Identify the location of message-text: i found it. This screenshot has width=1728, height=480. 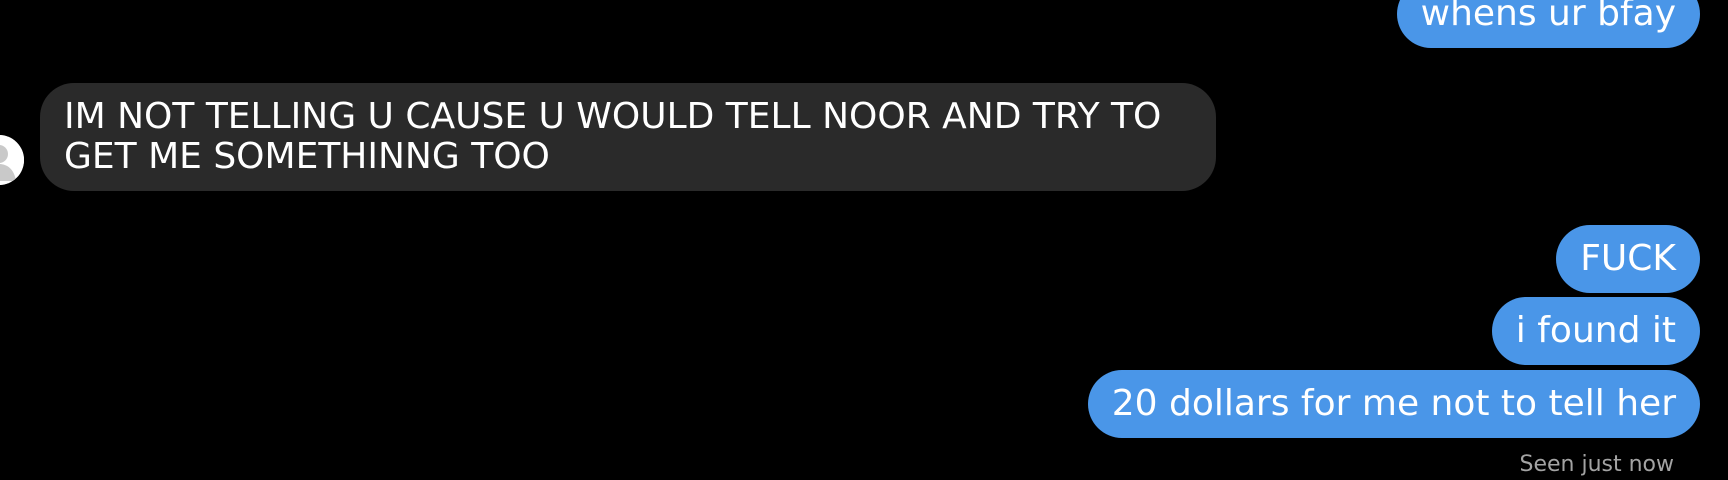
(1595, 330).